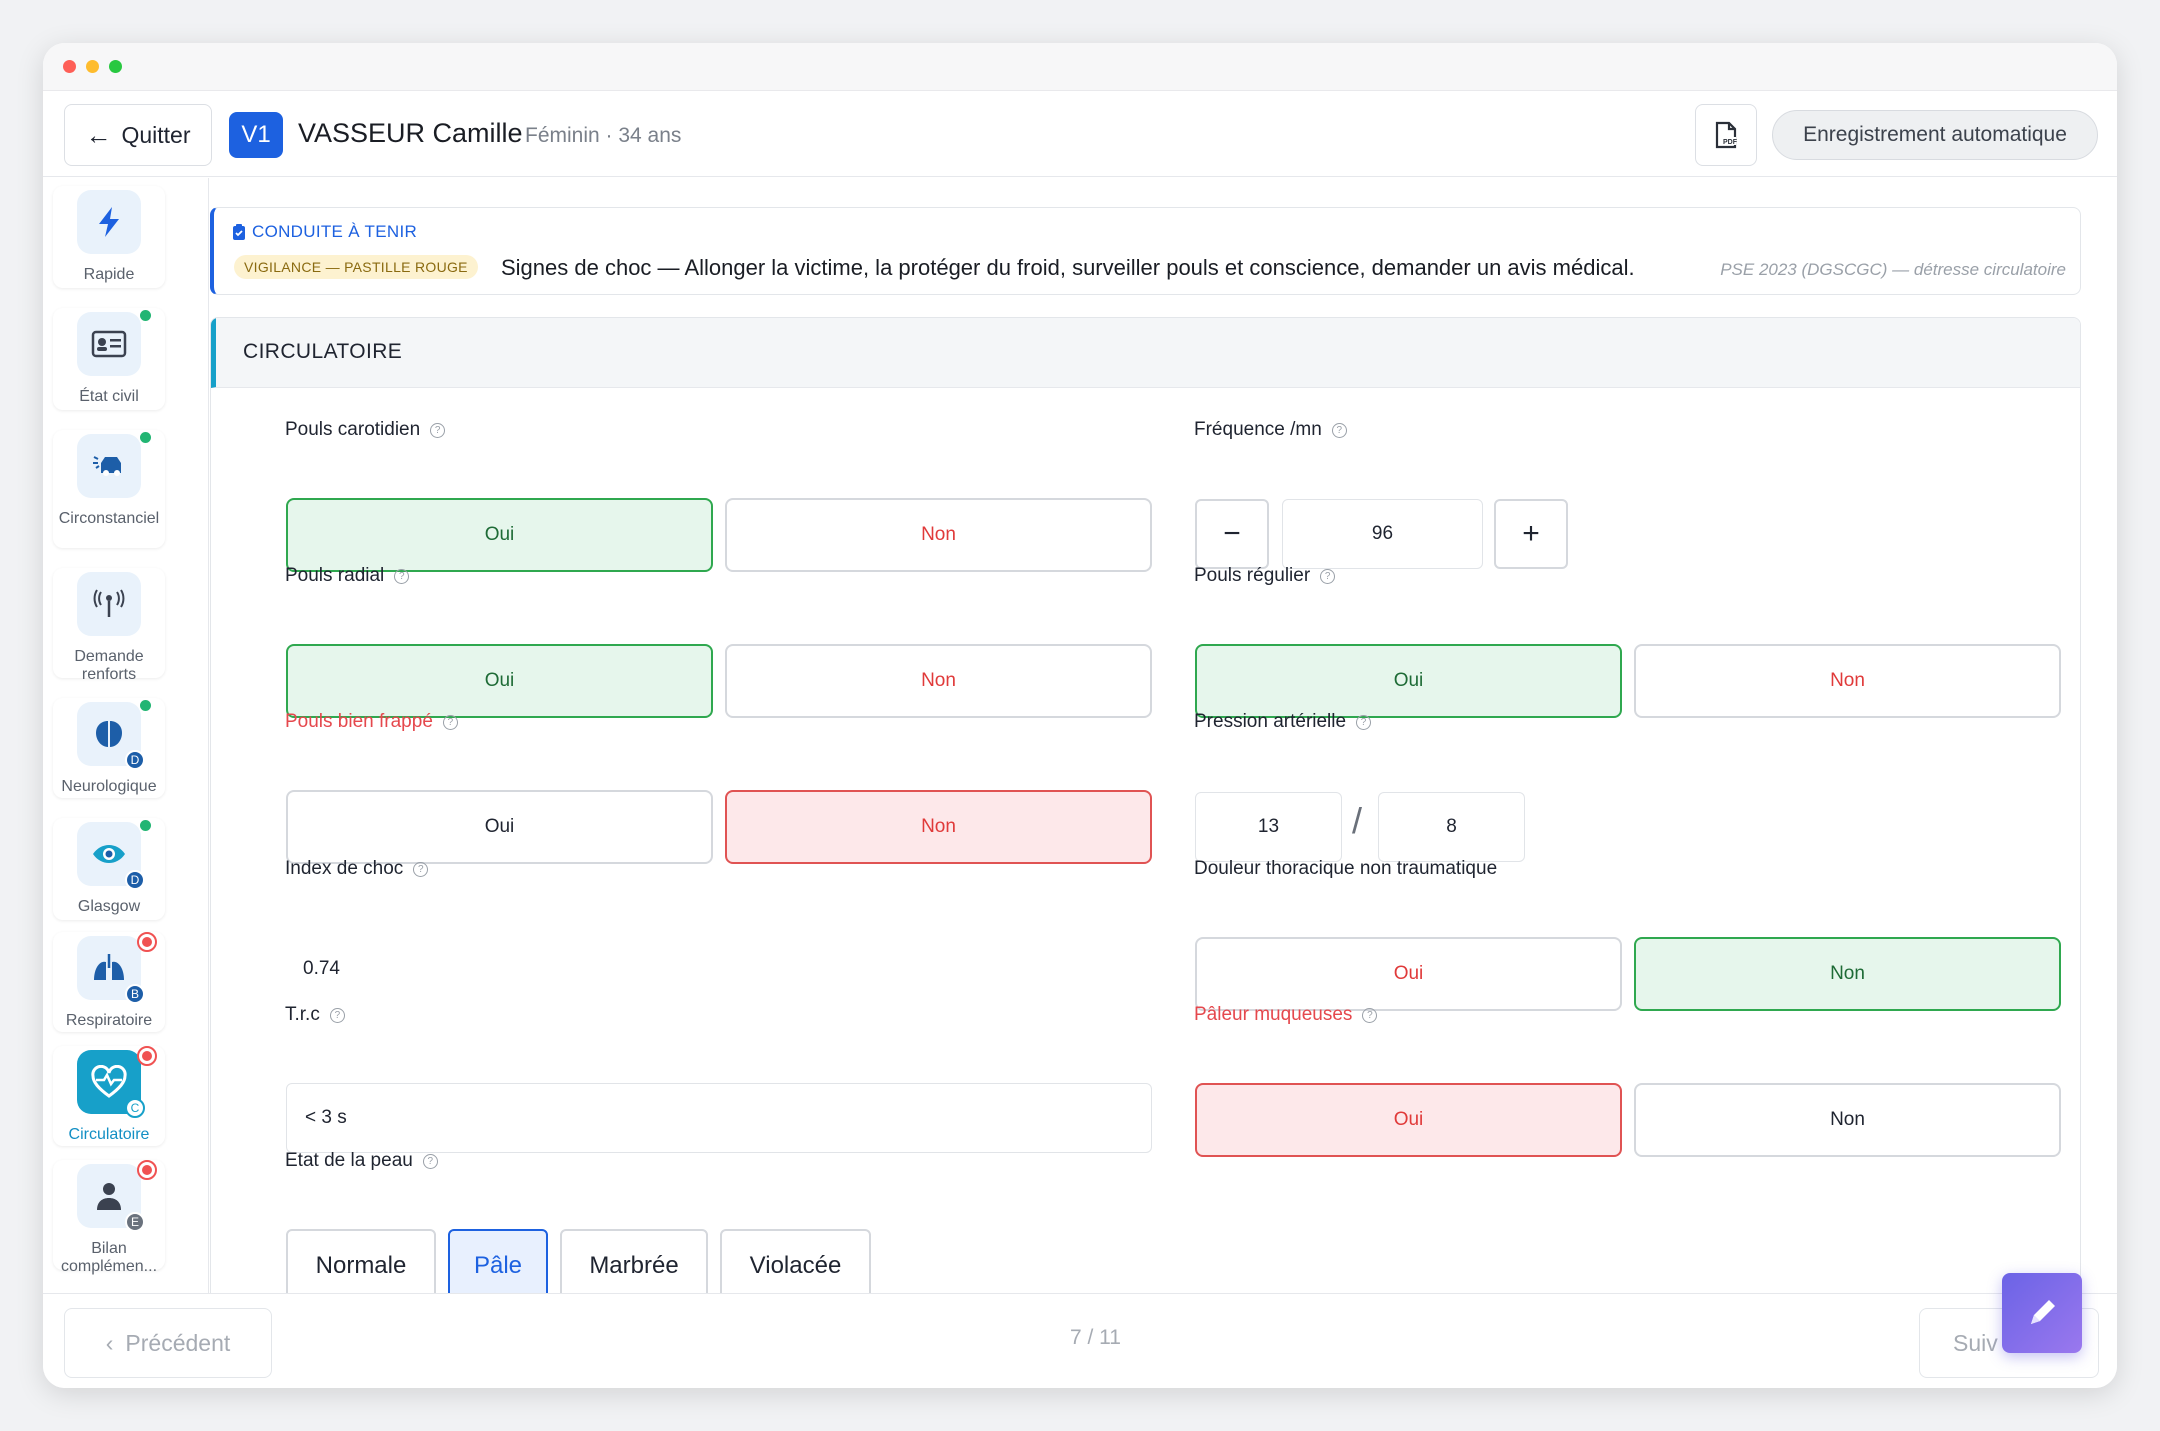 Image resolution: width=2160 pixels, height=1431 pixels. Describe the element at coordinates (603, 135) in the screenshot. I see `patient-meta: Féminin · 34 ans` at that location.